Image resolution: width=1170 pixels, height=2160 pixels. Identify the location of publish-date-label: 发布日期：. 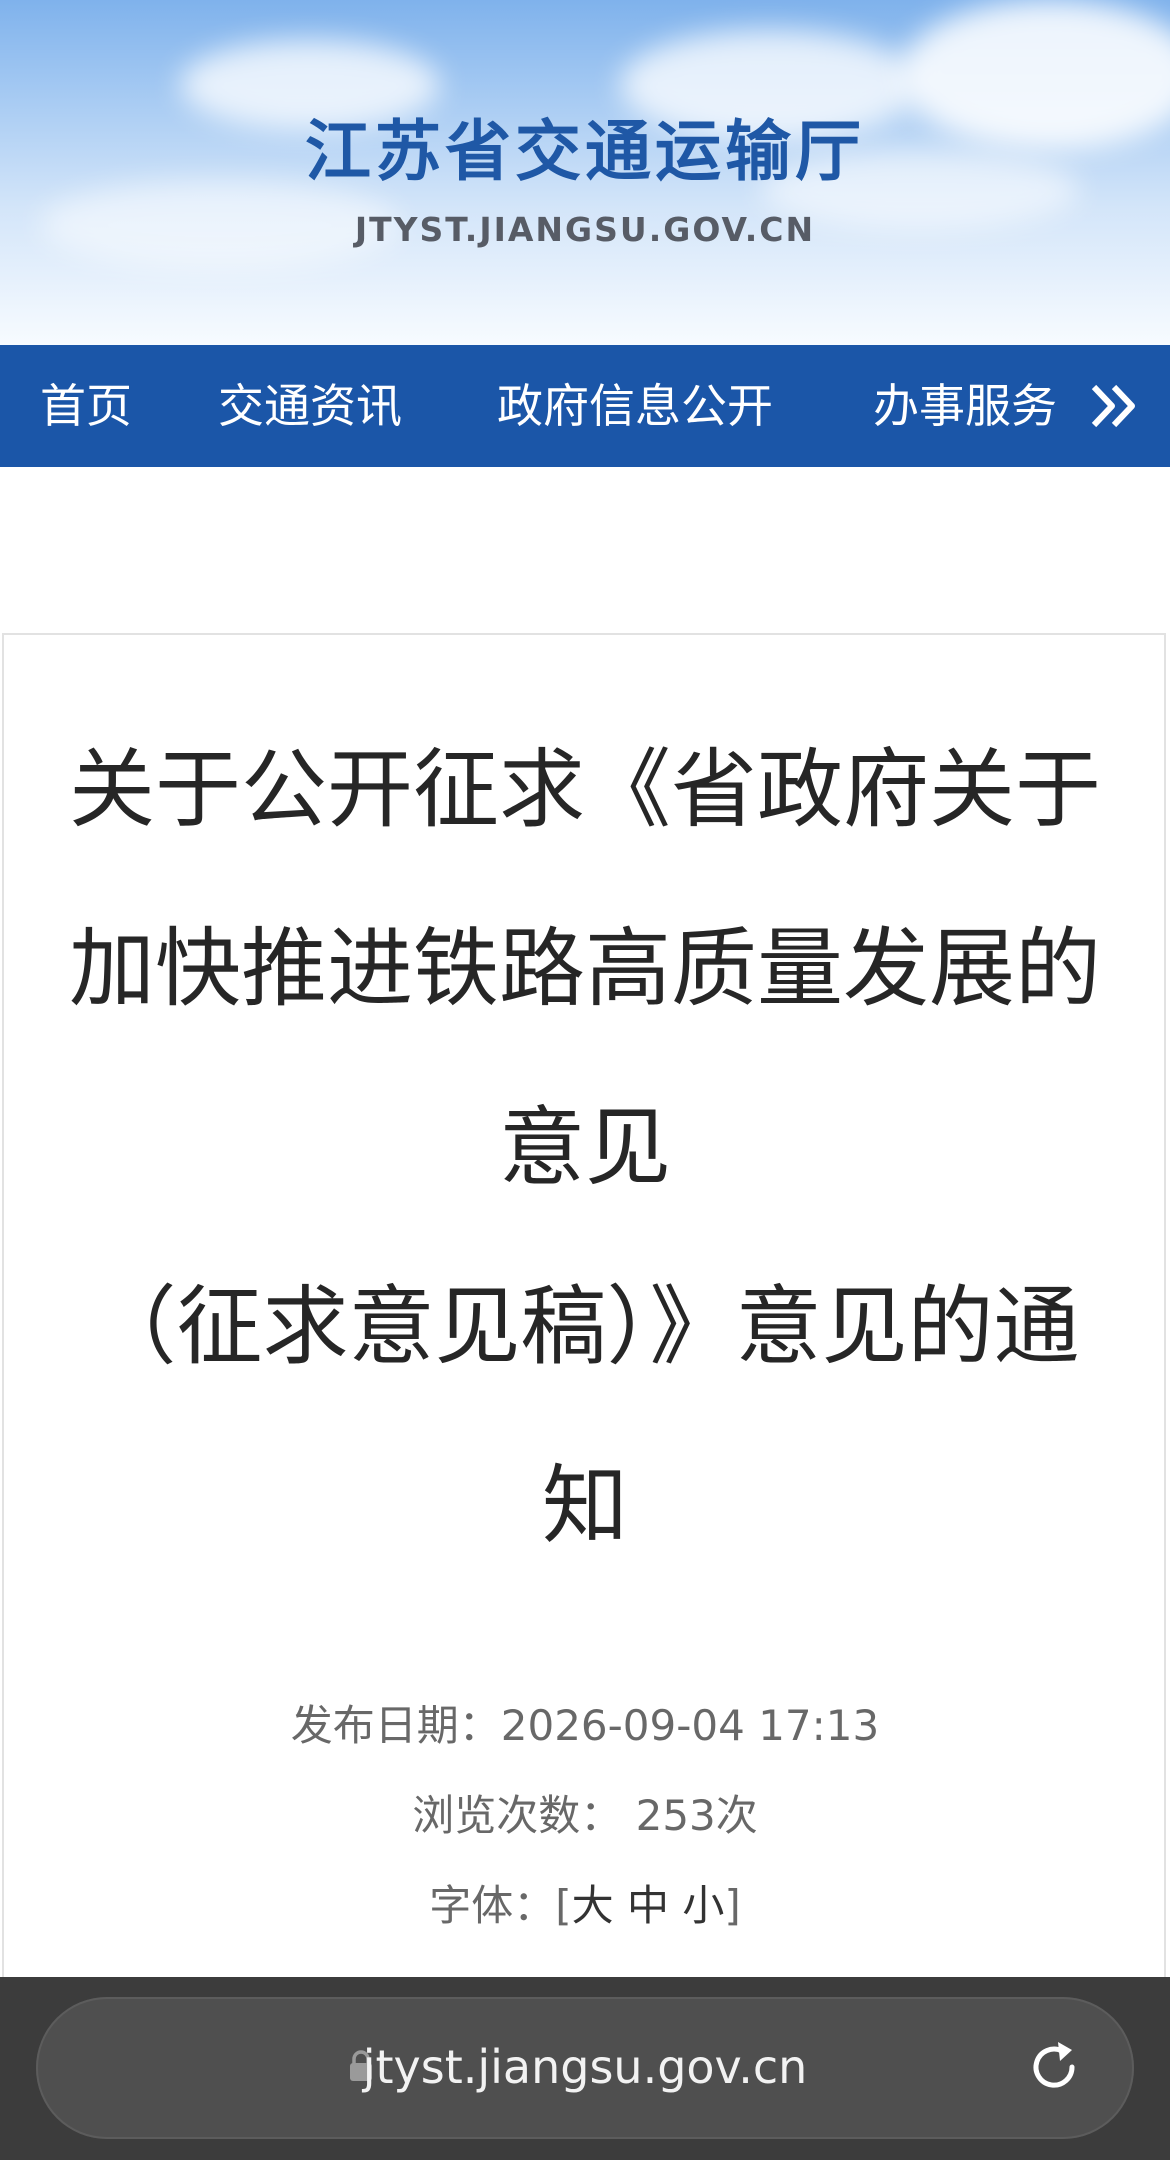
(395, 1725).